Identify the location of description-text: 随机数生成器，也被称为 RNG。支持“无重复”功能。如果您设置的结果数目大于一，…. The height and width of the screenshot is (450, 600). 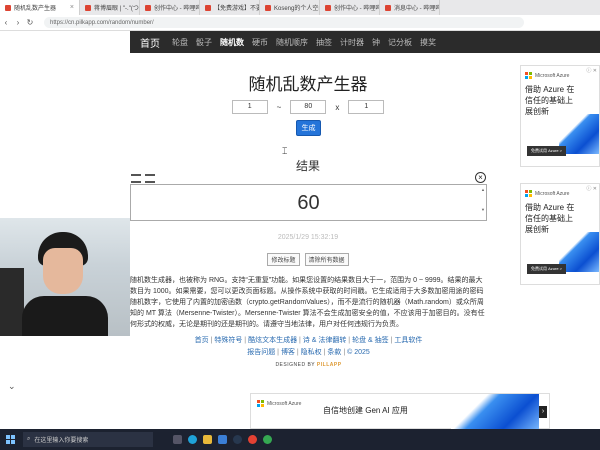
(307, 302).